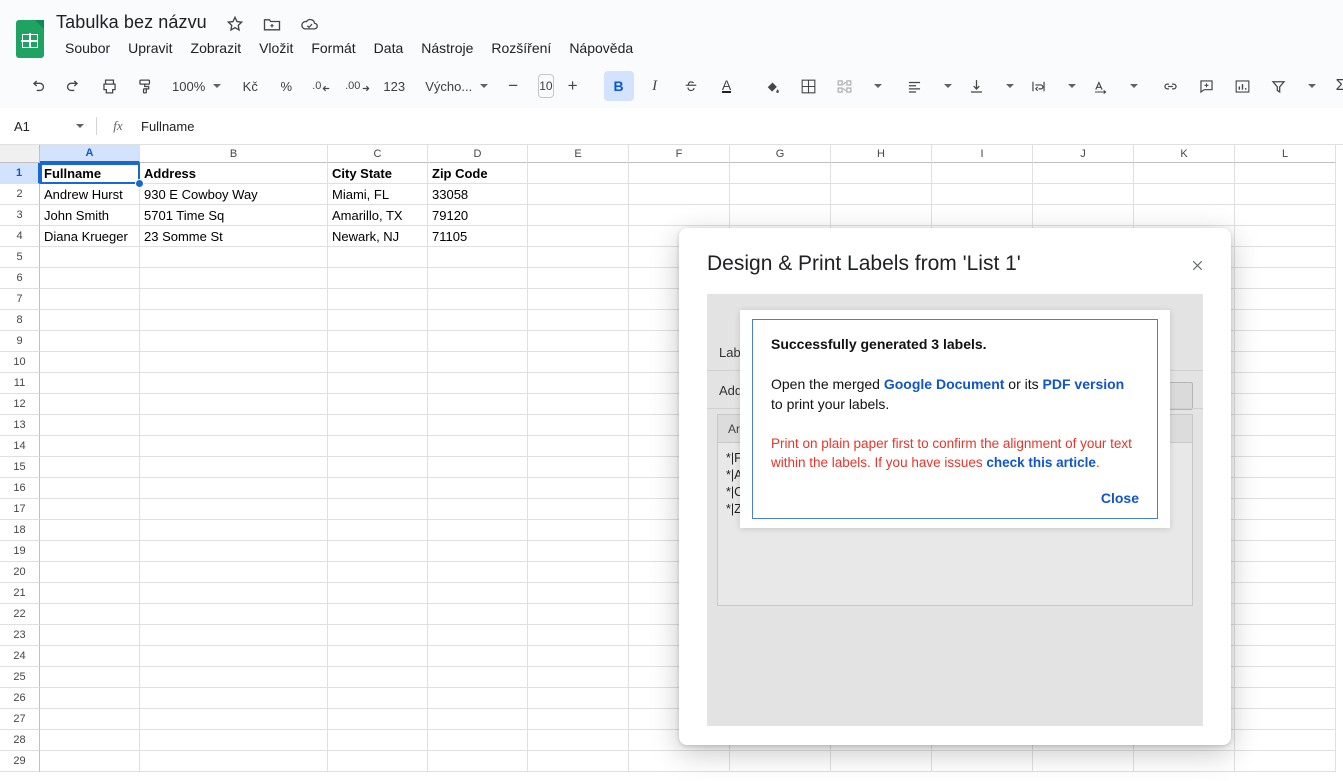 This screenshot has width=1343, height=781. Describe the element at coordinates (1171, 86) in the screenshot. I see `link-icon` at that location.